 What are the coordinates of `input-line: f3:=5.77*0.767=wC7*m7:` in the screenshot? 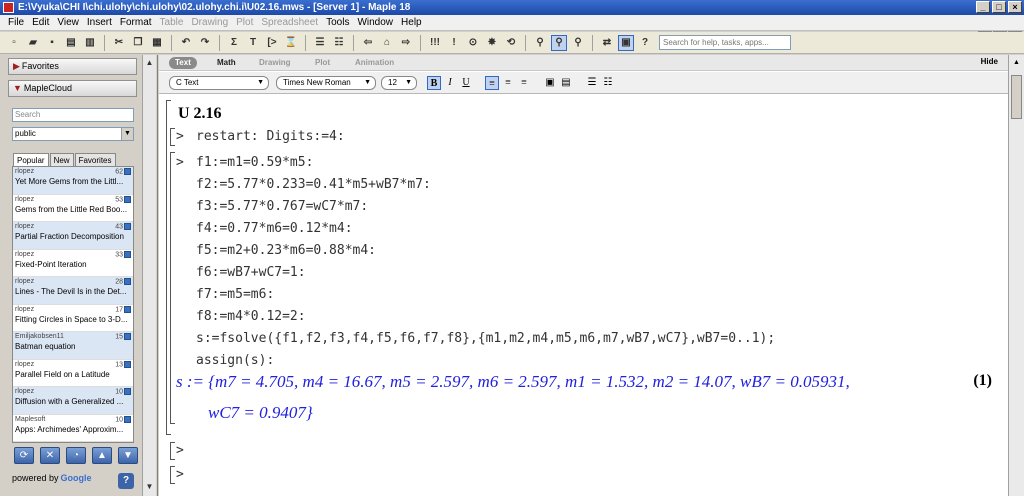 It's located at (282, 206).